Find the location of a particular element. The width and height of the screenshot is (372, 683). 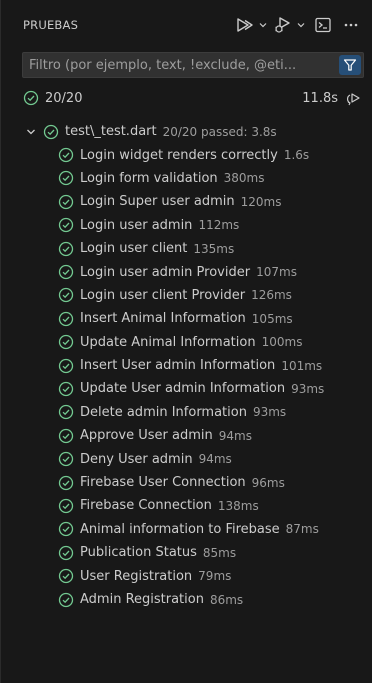

test-row: Insert Animal Information 105ms is located at coordinates (186, 318).